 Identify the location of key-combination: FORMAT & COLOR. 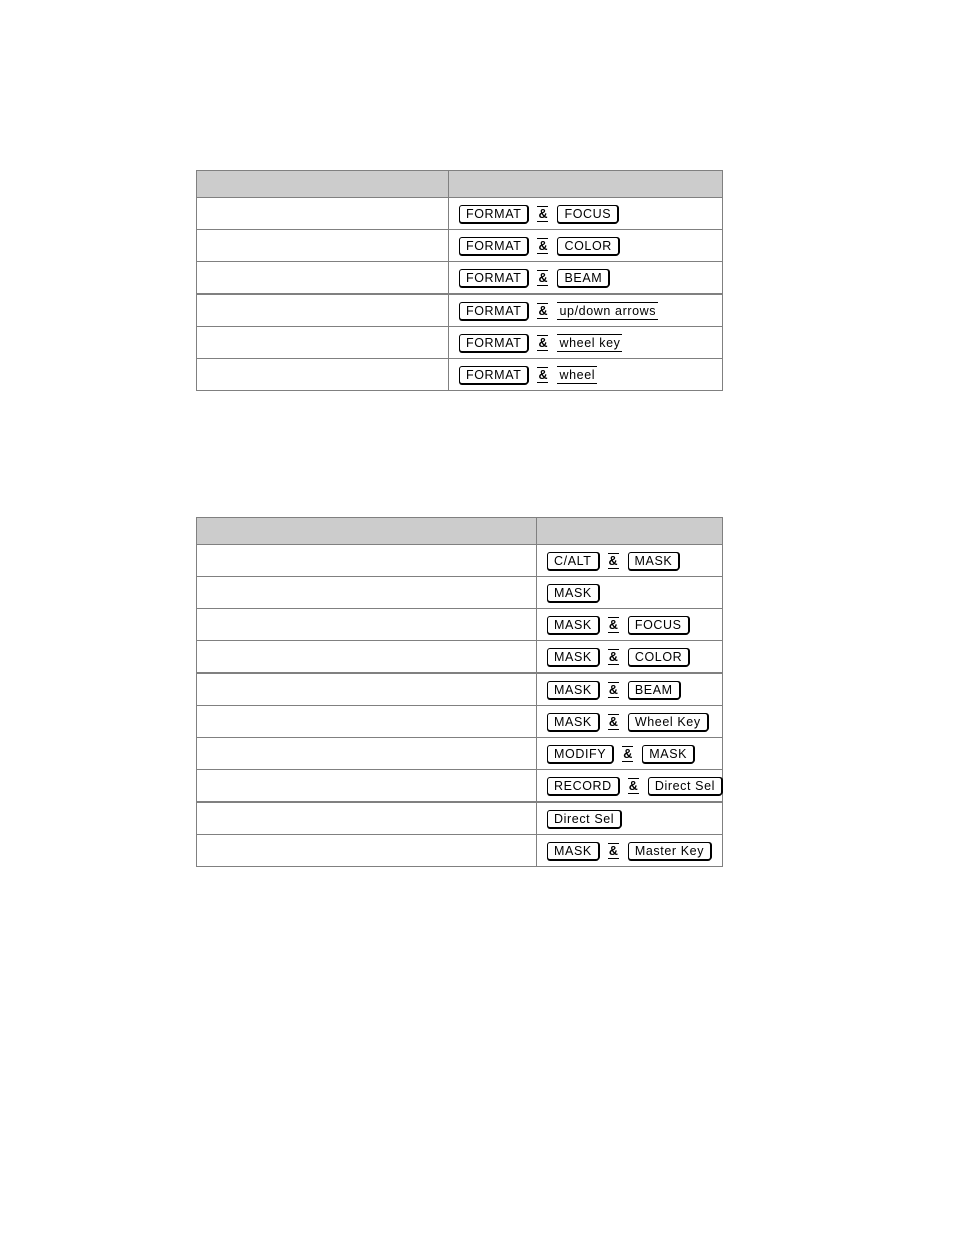
(590, 245).